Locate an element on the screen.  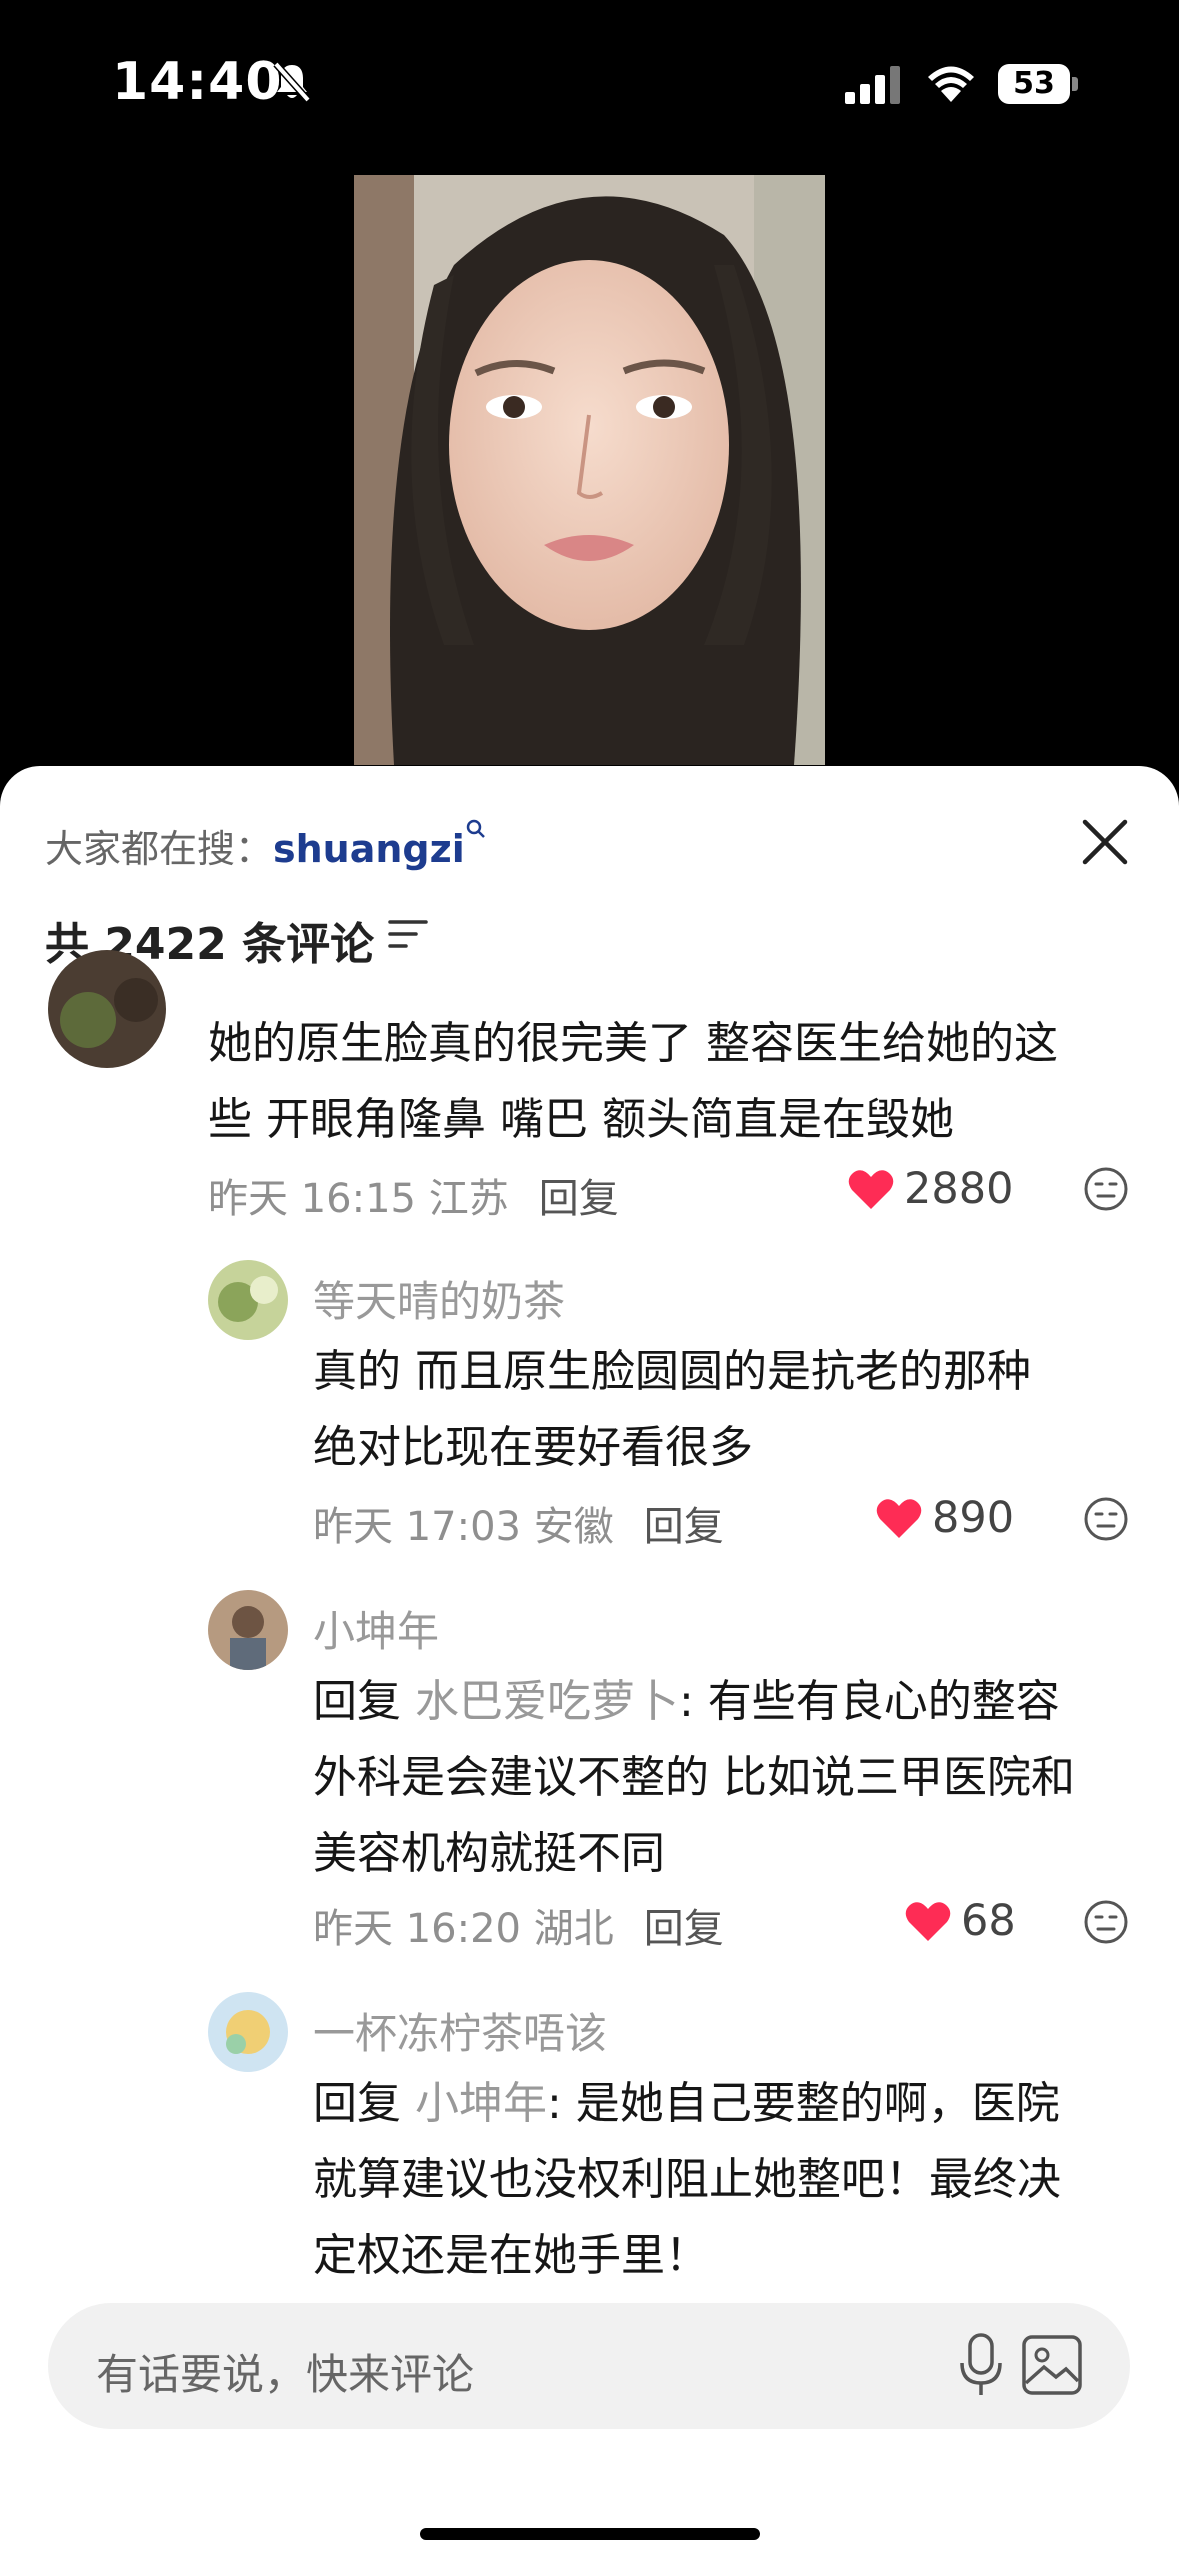
wifi-icon is located at coordinates (951, 84).